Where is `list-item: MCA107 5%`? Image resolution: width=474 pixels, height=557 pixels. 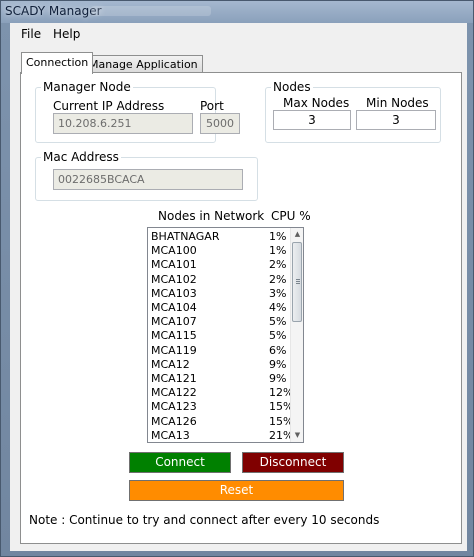 list-item: MCA107 5% is located at coordinates (218, 322).